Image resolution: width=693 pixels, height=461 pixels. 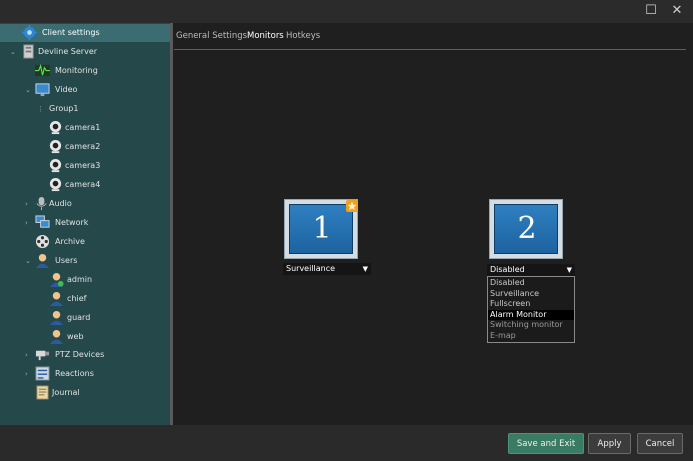 I want to click on dropdown-option-surveillance: Surveillance, so click(x=531, y=294).